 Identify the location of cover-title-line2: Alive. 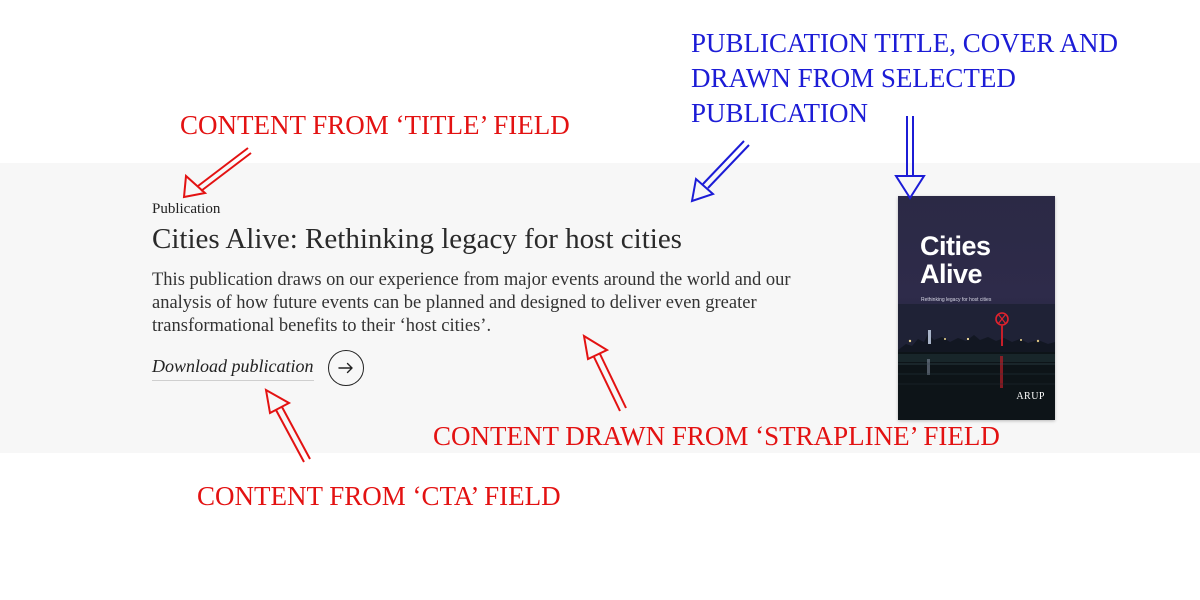
(951, 274).